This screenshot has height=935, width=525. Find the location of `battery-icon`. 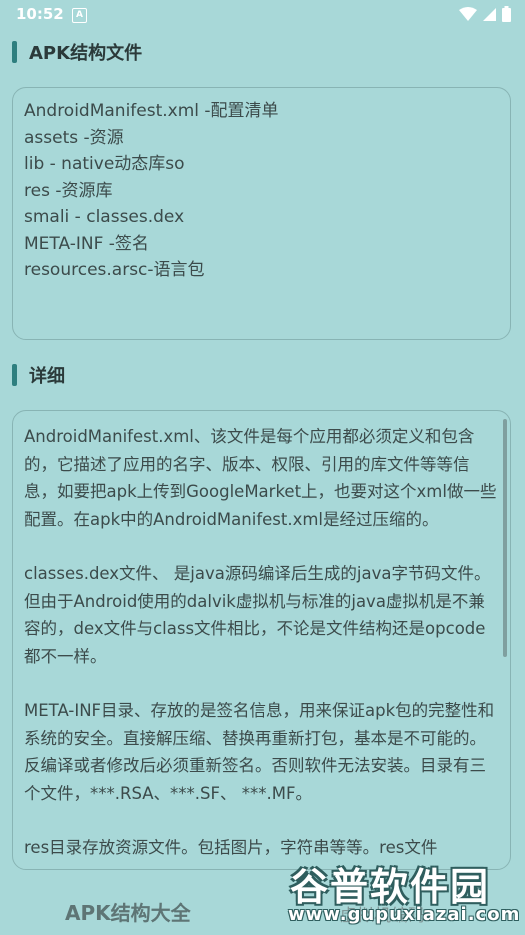

battery-icon is located at coordinates (506, 14).